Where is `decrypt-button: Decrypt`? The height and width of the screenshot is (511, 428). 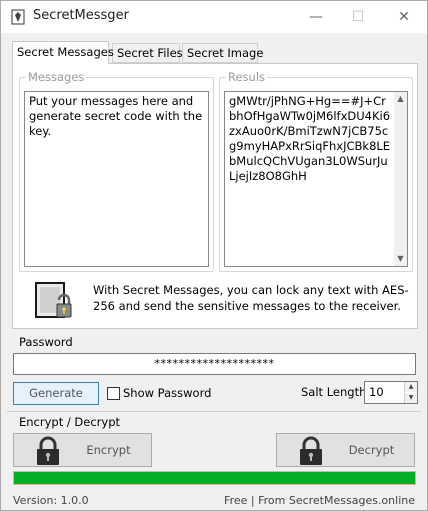 decrypt-button: Decrypt is located at coordinates (345, 450).